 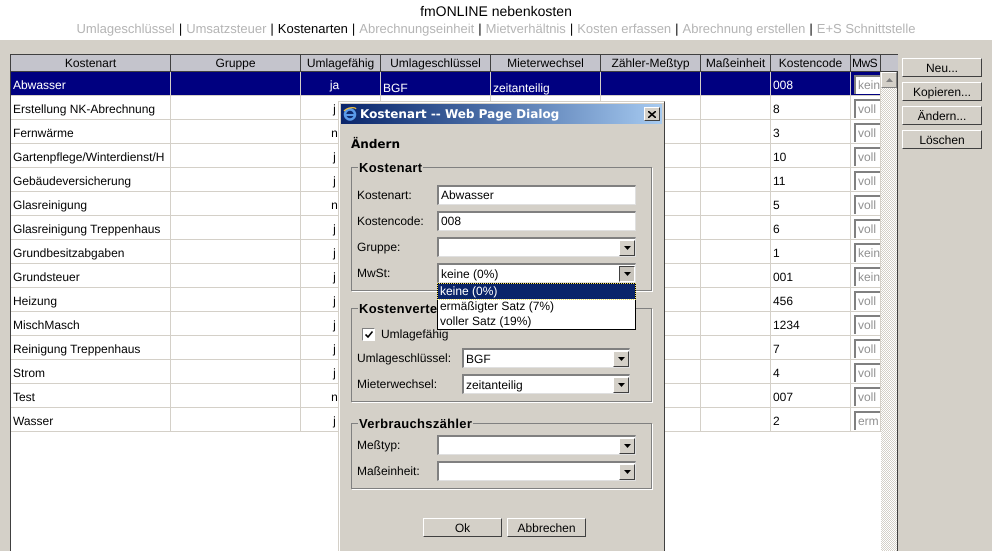 What do you see at coordinates (736, 63) in the screenshot?
I see `column-header: Maßeinheit` at bounding box center [736, 63].